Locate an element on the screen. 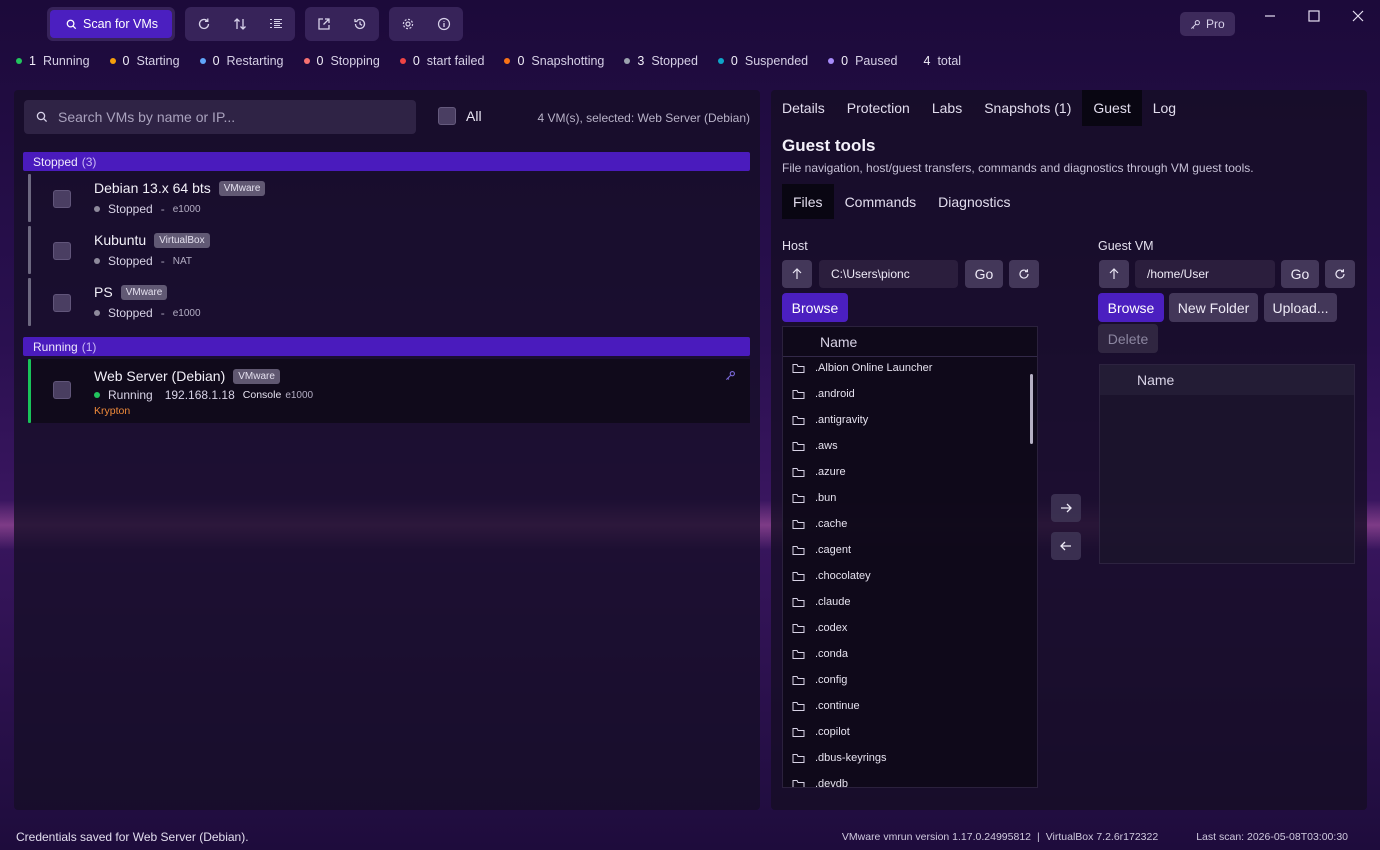 Image resolution: width=1380 pixels, height=850 pixels. download-to-host-button is located at coordinates (1066, 546).